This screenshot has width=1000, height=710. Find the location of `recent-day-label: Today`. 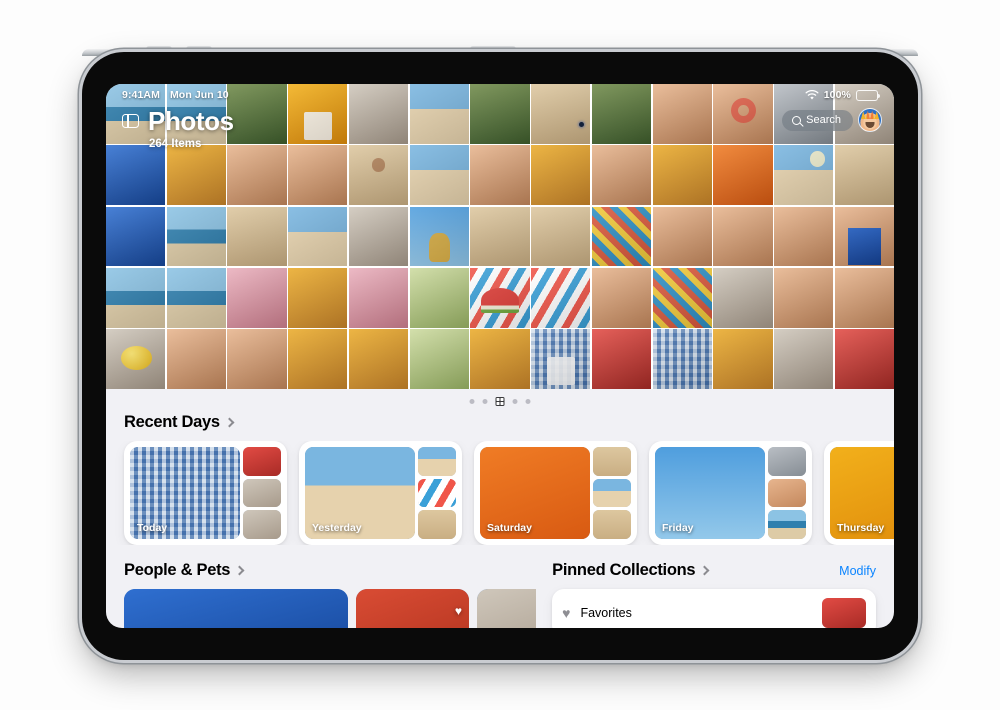

recent-day-label: Today is located at coordinates (152, 528).